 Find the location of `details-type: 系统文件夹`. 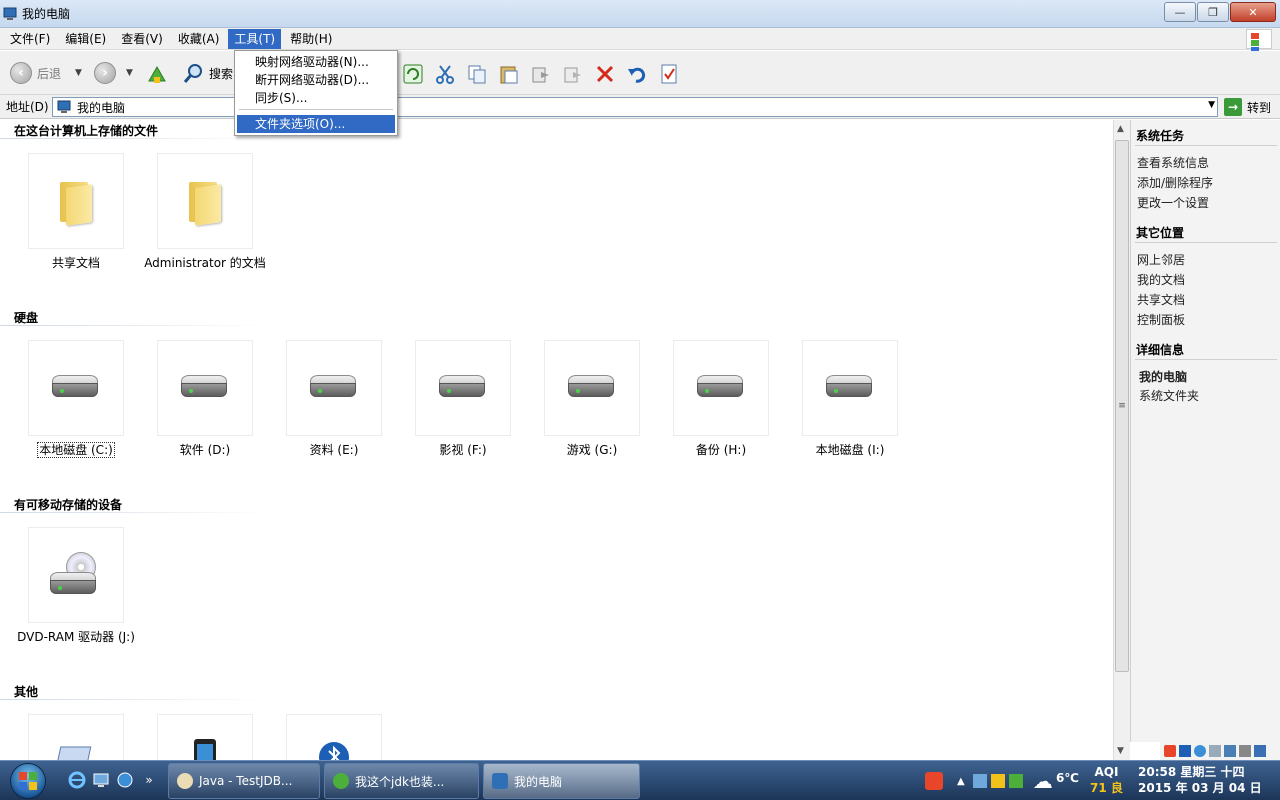

details-type: 系统文件夹 is located at coordinates (1169, 396).